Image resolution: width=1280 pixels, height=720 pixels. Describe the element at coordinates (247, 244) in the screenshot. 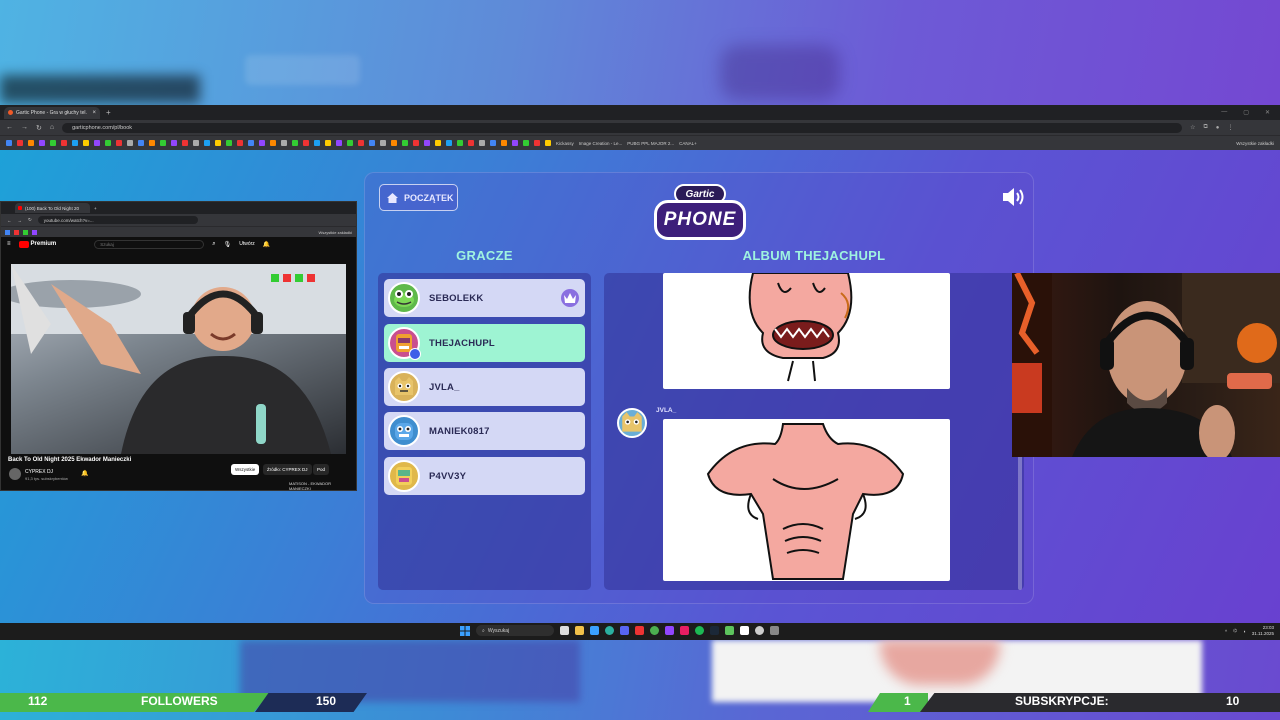

I see `create-button: Utwórz` at that location.